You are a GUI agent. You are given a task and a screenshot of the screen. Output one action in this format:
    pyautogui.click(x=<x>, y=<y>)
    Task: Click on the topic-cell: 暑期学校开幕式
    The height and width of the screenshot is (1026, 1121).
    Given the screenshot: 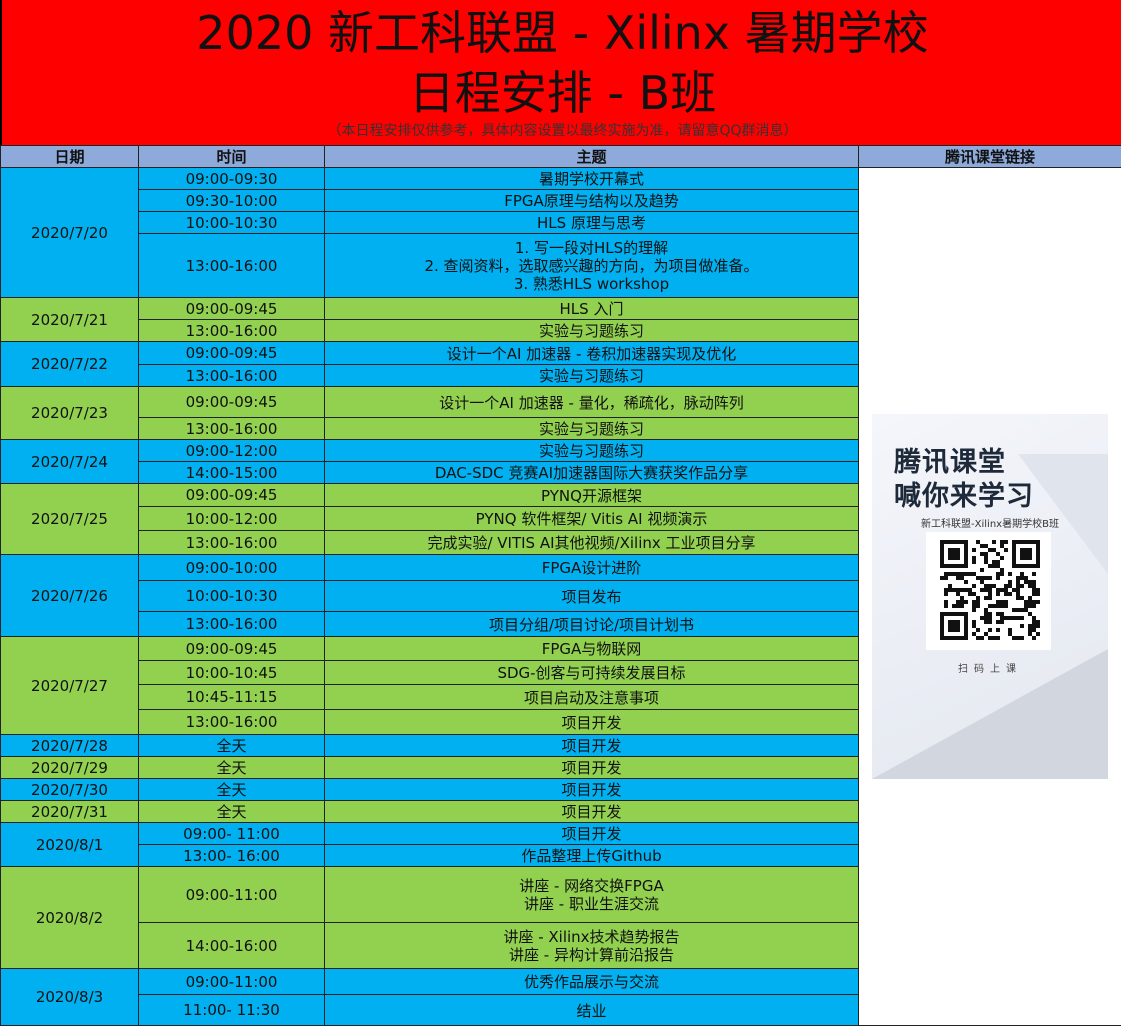 What is the action you would take?
    pyautogui.click(x=591, y=178)
    